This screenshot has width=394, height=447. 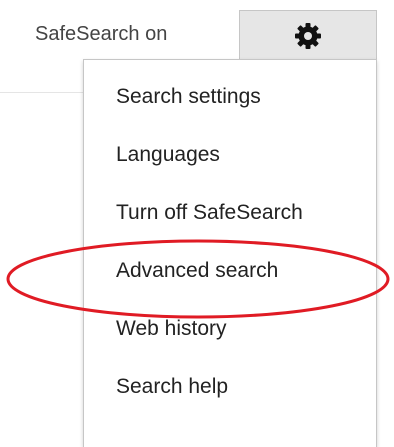 What do you see at coordinates (41, 92) in the screenshot?
I see `header-divider` at bounding box center [41, 92].